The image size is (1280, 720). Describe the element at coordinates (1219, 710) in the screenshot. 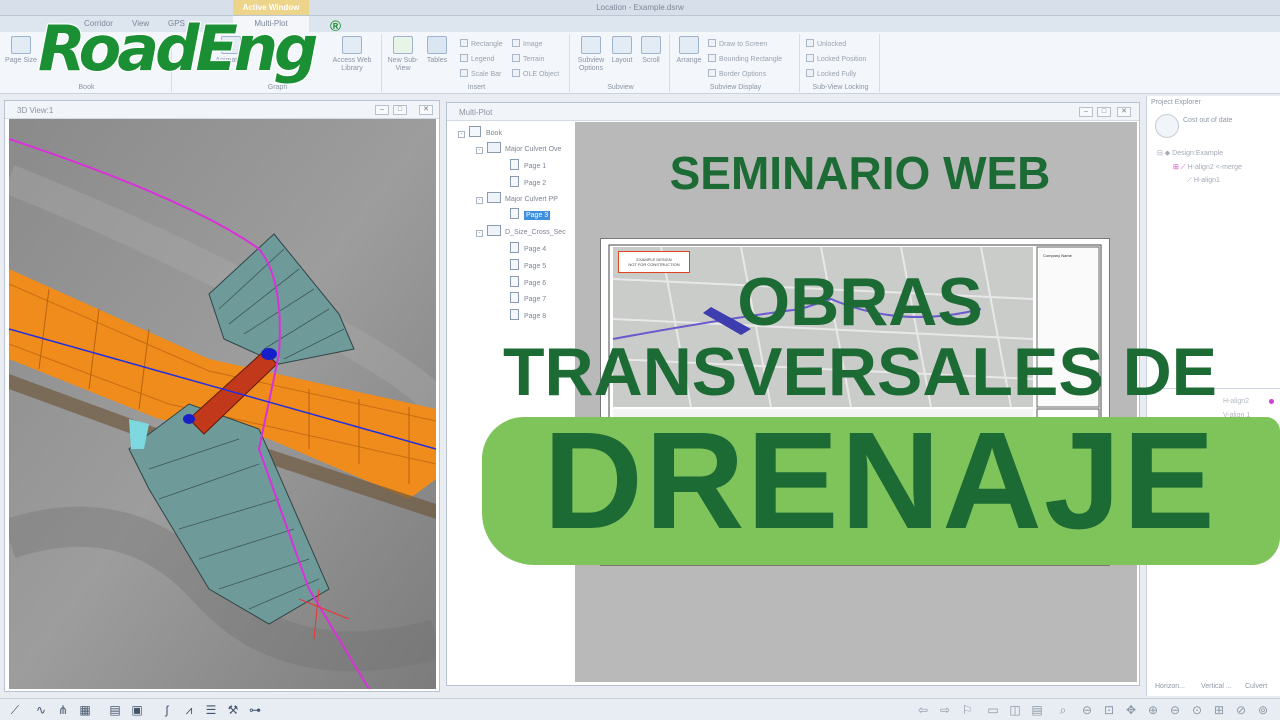

I see `zoom-window-icon: ⊞` at that location.